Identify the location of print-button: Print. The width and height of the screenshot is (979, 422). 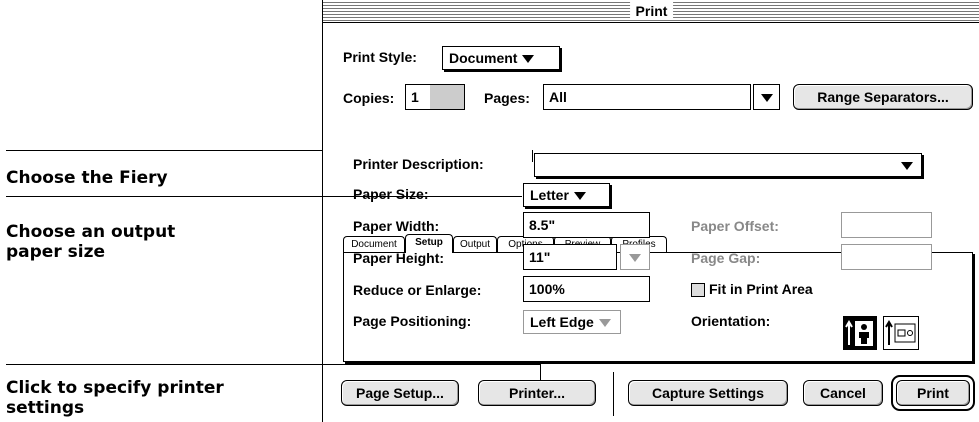
(933, 393).